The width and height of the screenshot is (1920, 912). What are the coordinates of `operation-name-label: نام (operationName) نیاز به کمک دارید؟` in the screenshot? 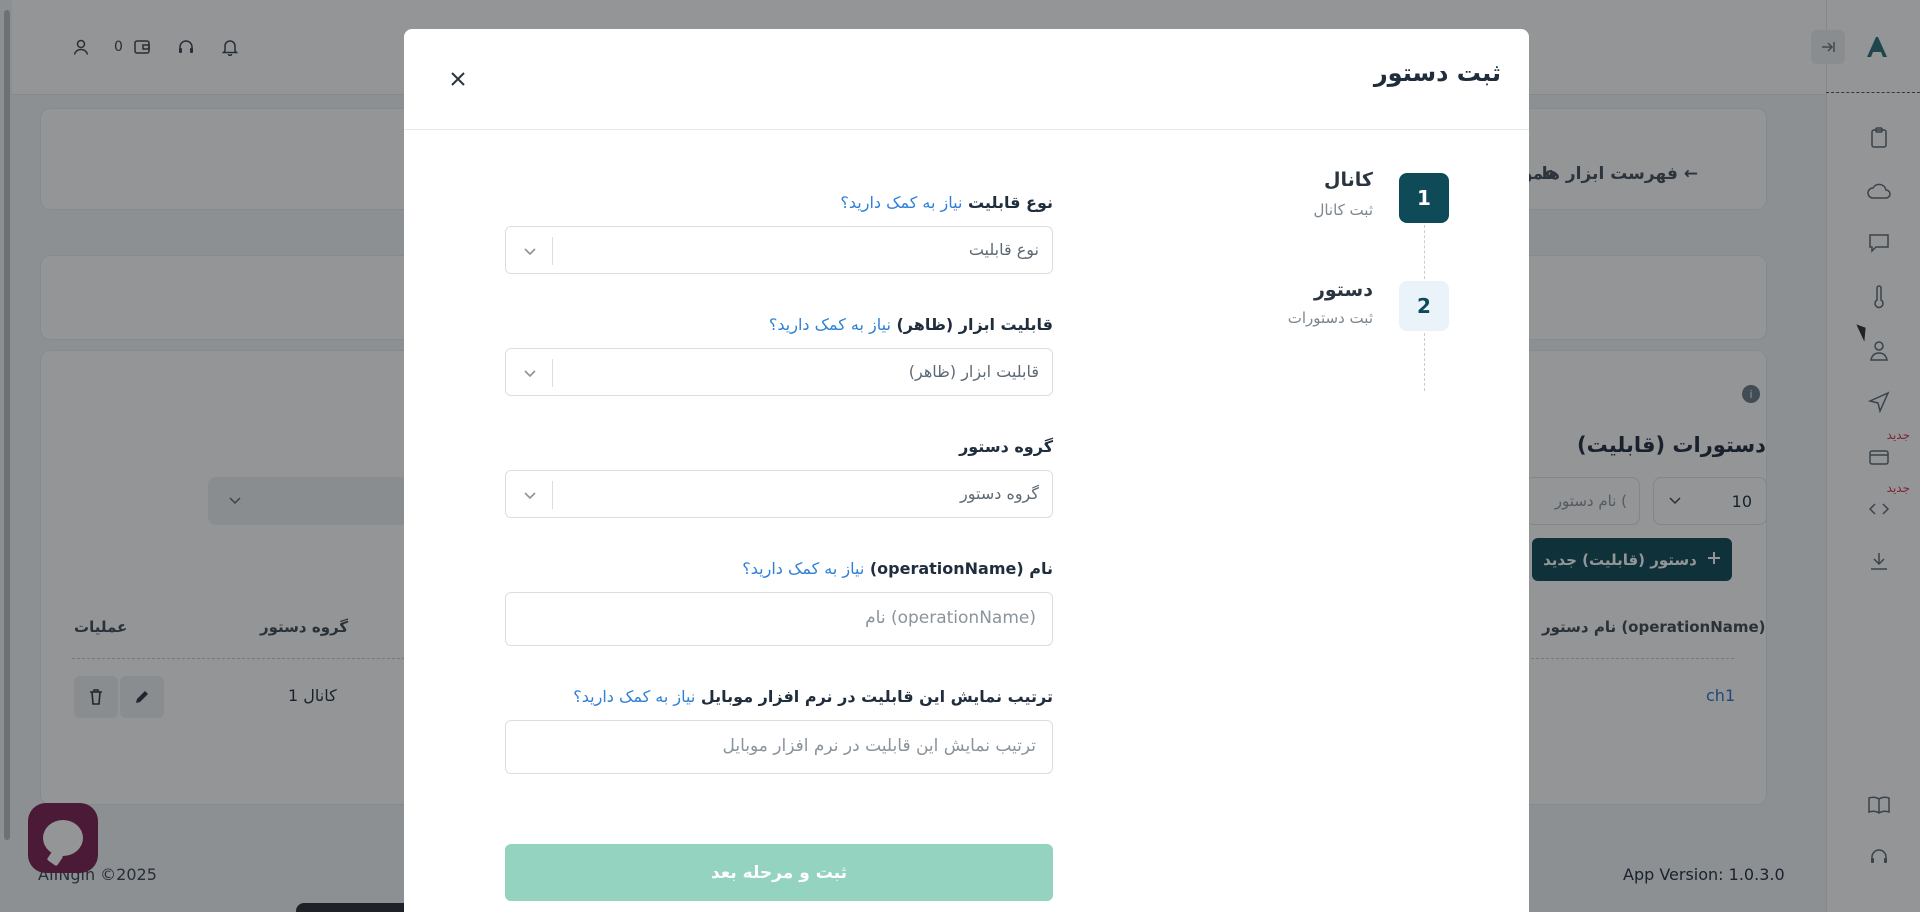 It's located at (897, 568).